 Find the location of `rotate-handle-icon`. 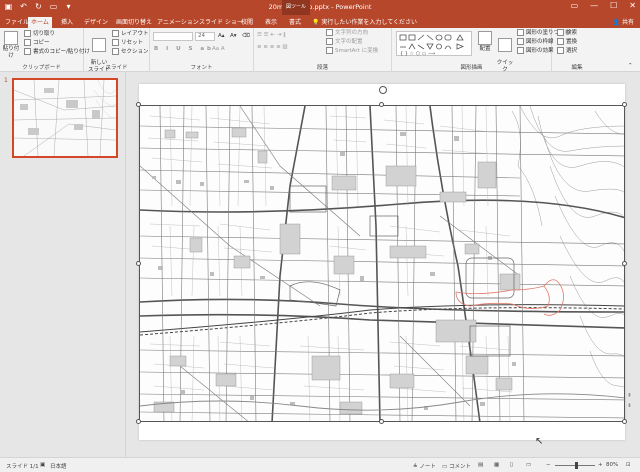

rotate-handle-icon is located at coordinates (383, 90).